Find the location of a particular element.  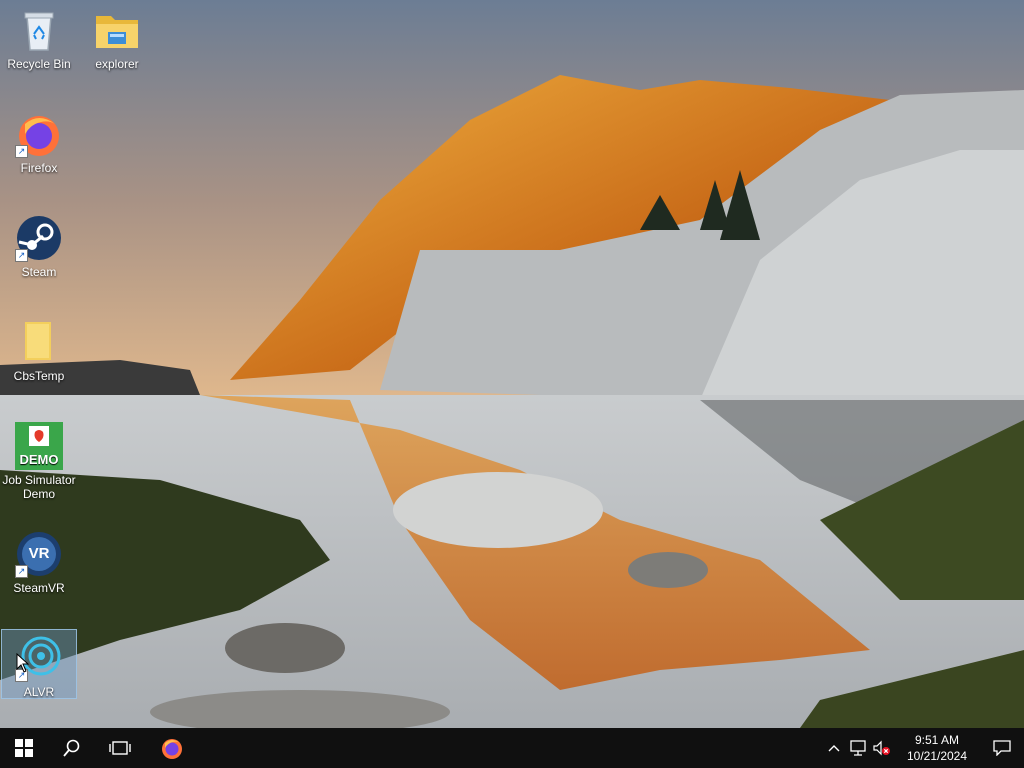

show-hidden-icons-button is located at coordinates (834, 748).